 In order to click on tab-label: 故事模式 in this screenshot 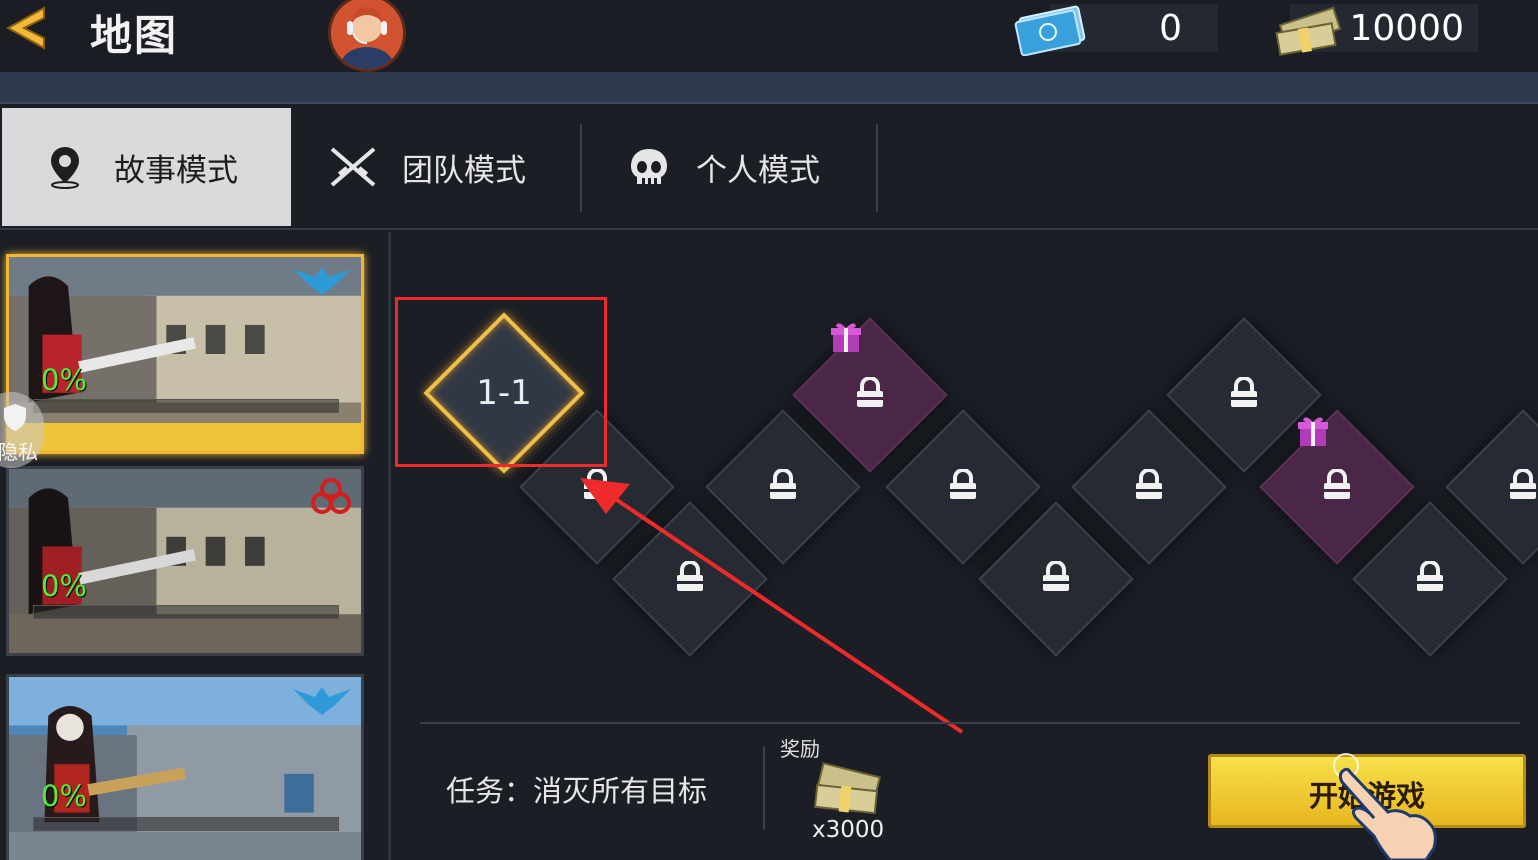, I will do `click(176, 170)`.